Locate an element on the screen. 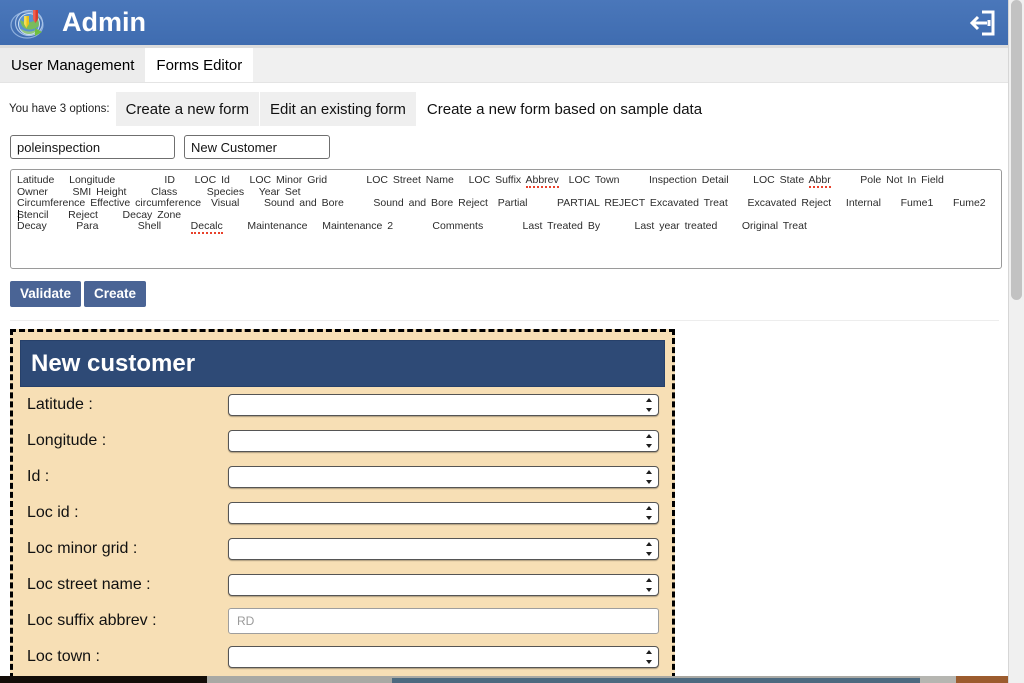 The height and width of the screenshot is (683, 1024). desktop-window-dark is located at coordinates (103, 679).